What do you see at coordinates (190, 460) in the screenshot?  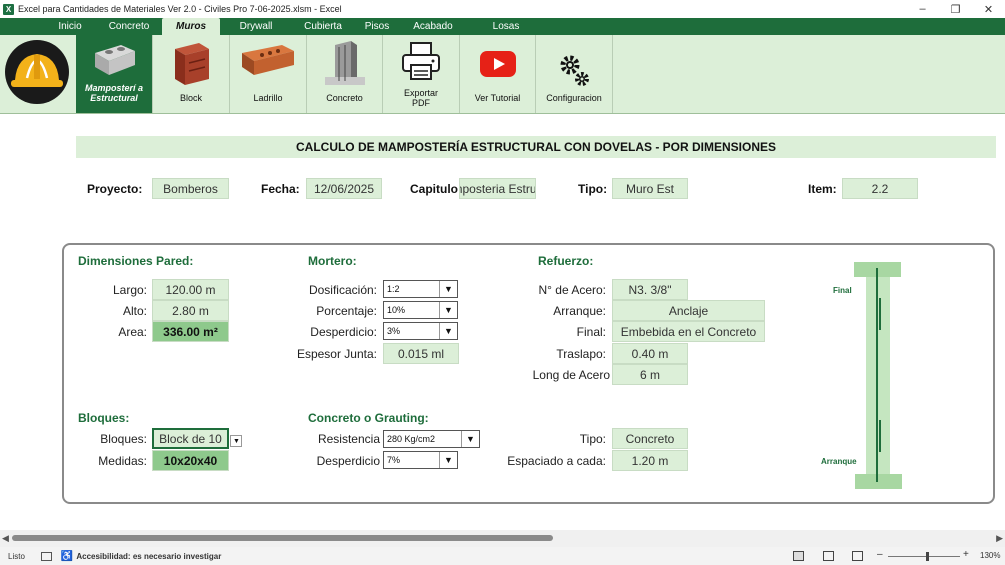 I see `medidas-cell: 10x20x40` at bounding box center [190, 460].